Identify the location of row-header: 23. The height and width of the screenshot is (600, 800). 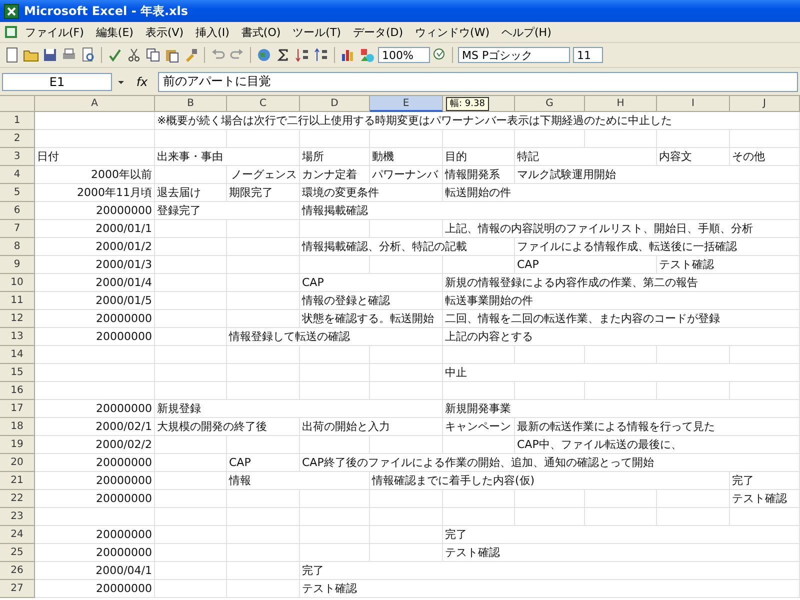
(17, 517).